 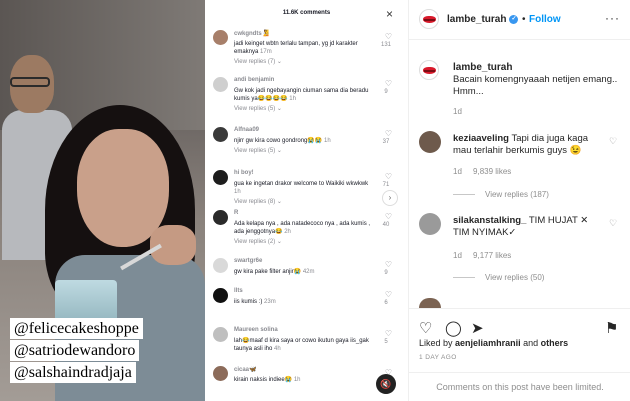 I want to click on comment-username: silakanstalking_, so click(x=489, y=220).